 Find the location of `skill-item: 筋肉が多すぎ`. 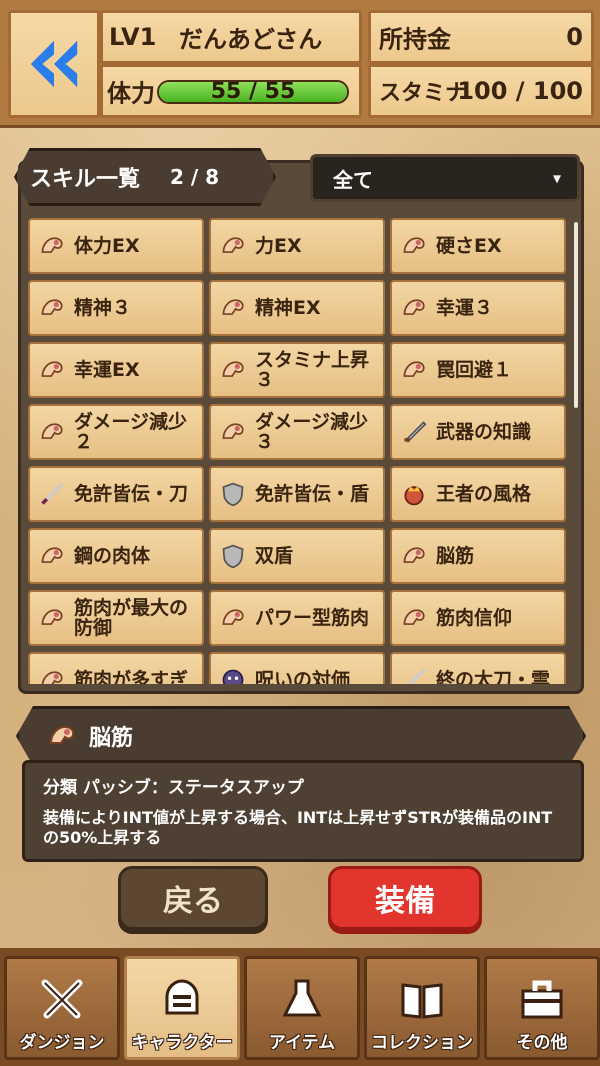

skill-item: 筋肉が多すぎ is located at coordinates (116, 668).